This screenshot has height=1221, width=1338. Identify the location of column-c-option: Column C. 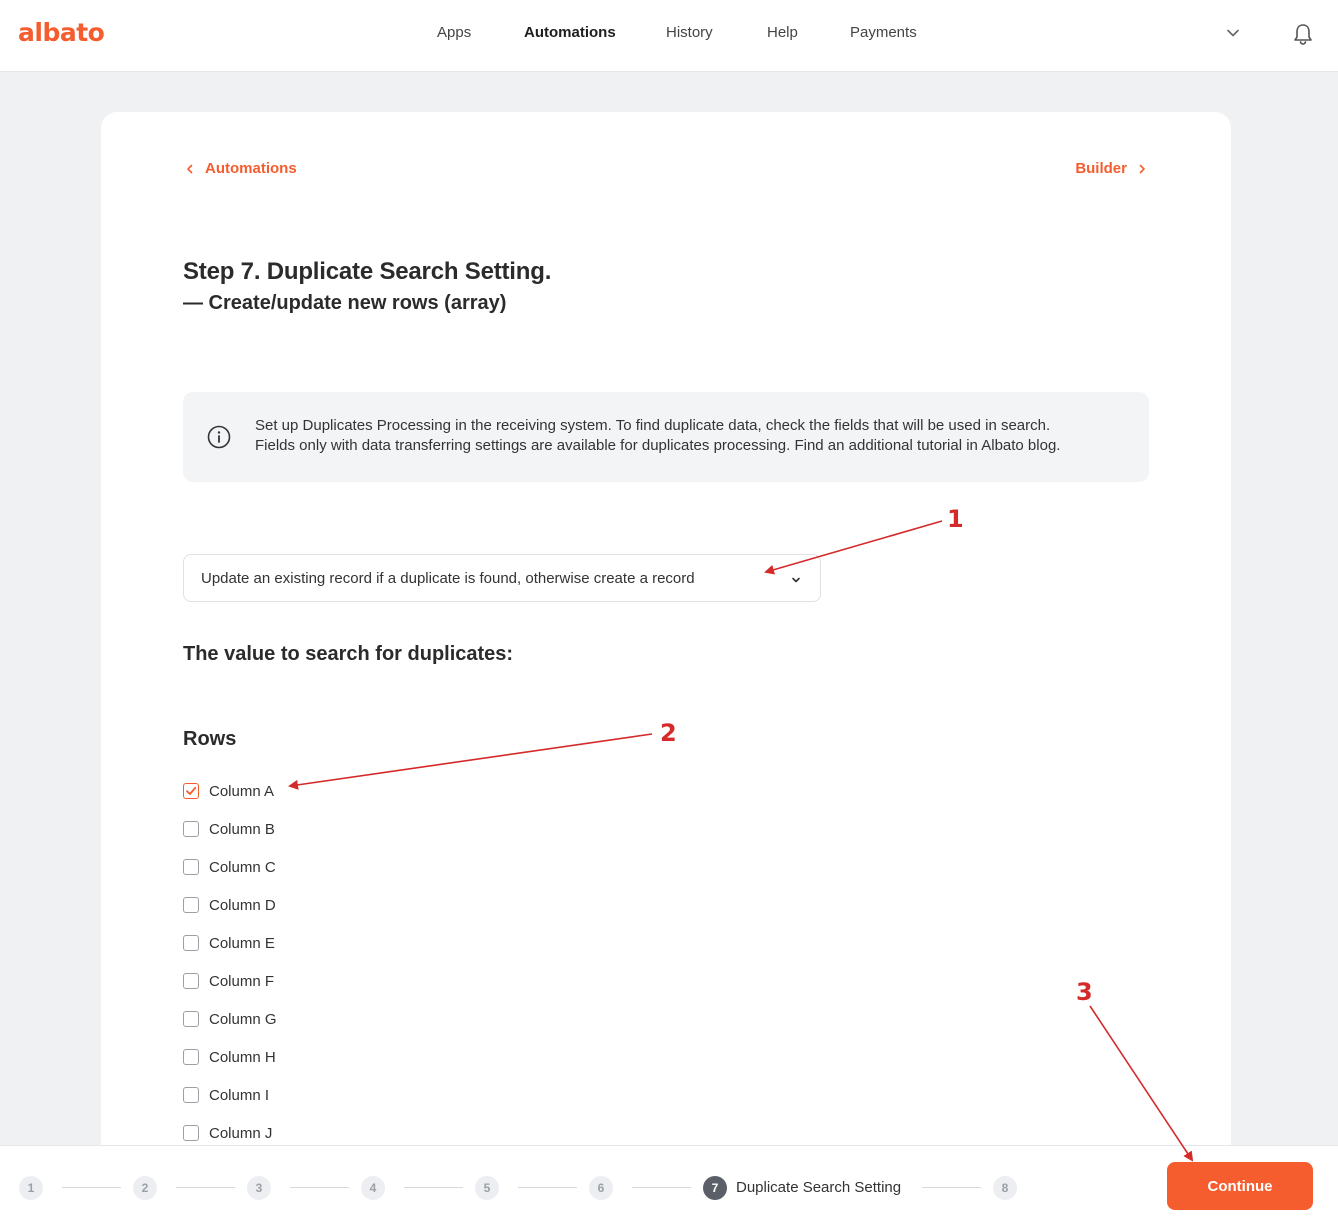
(230, 867).